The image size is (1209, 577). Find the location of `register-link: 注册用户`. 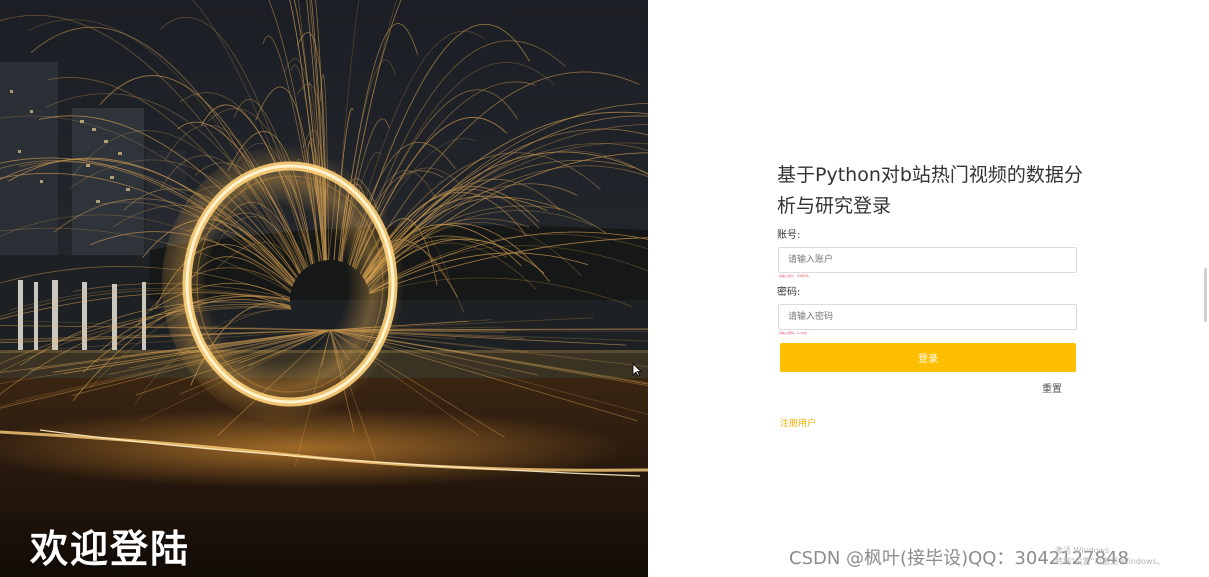

register-link: 注册用户 is located at coordinates (798, 422).